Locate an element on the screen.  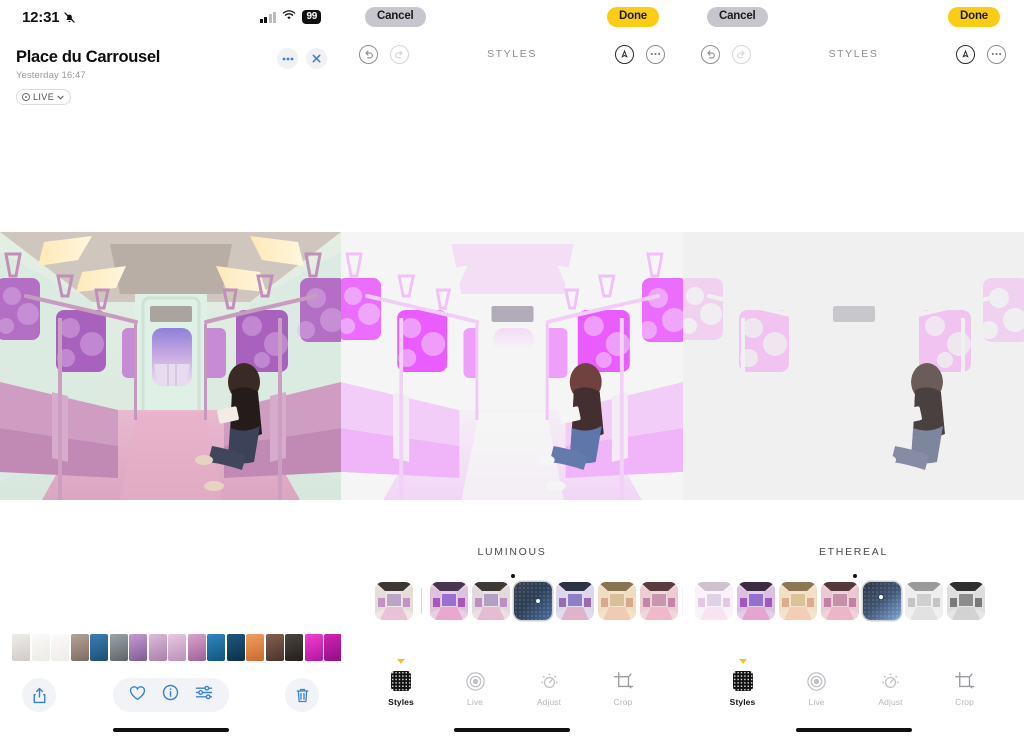
trash-icon is located at coordinates (302, 695).